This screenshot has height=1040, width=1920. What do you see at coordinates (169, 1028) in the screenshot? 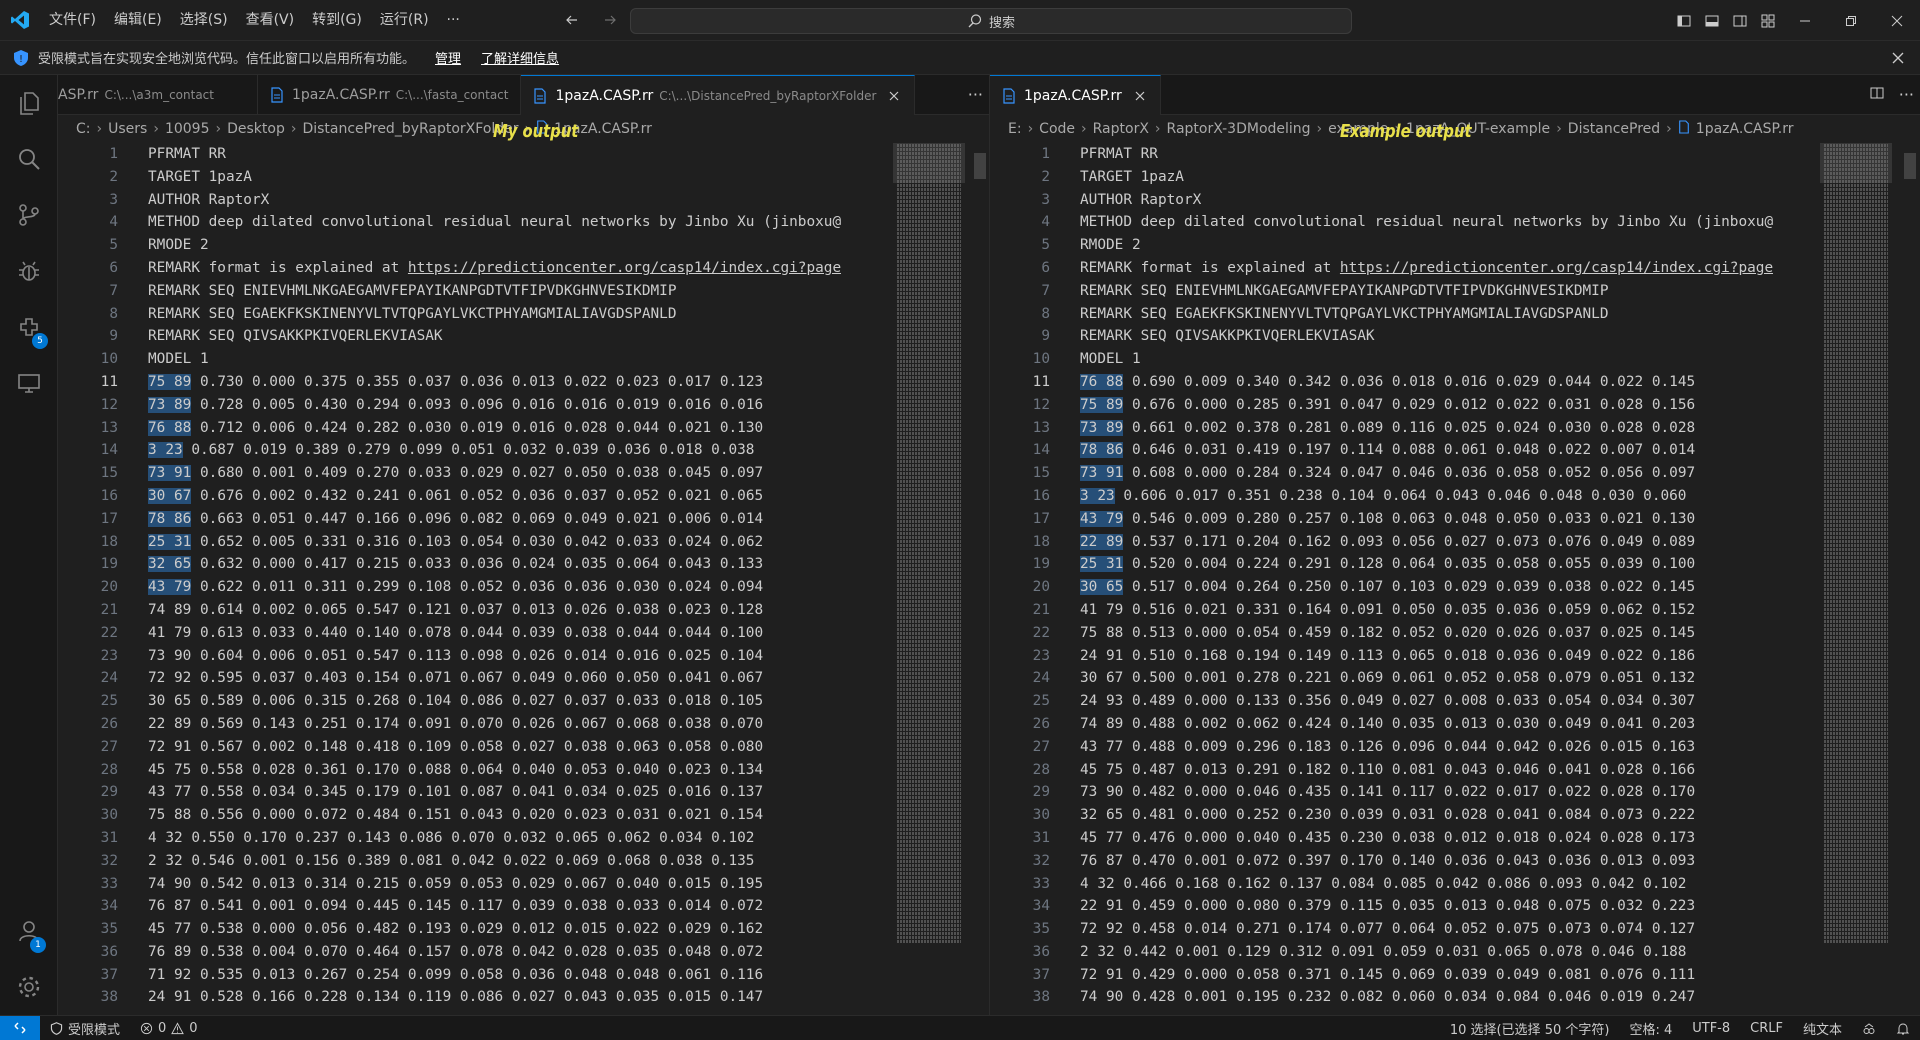
I see `problems-status: 0 0` at bounding box center [169, 1028].